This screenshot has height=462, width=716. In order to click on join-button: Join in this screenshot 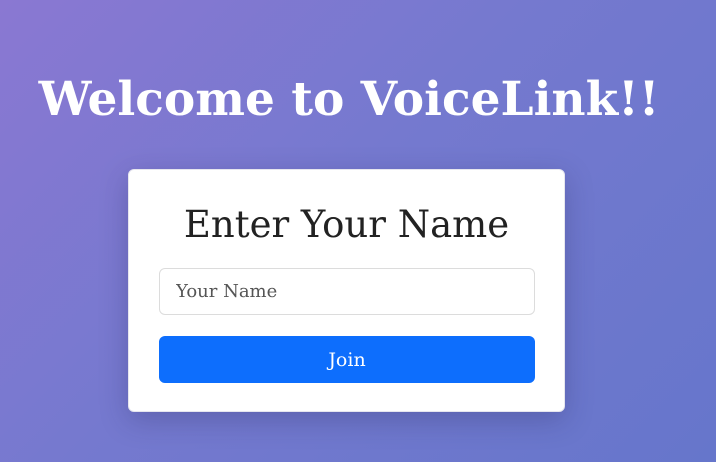, I will do `click(347, 359)`.